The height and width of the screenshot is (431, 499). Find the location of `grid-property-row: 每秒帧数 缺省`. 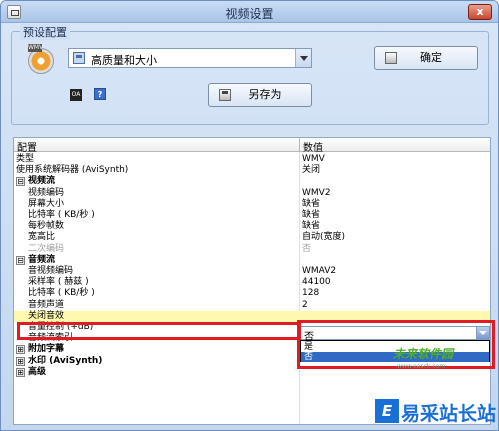

grid-property-row: 每秒帧数 缺省 is located at coordinates (252, 226).